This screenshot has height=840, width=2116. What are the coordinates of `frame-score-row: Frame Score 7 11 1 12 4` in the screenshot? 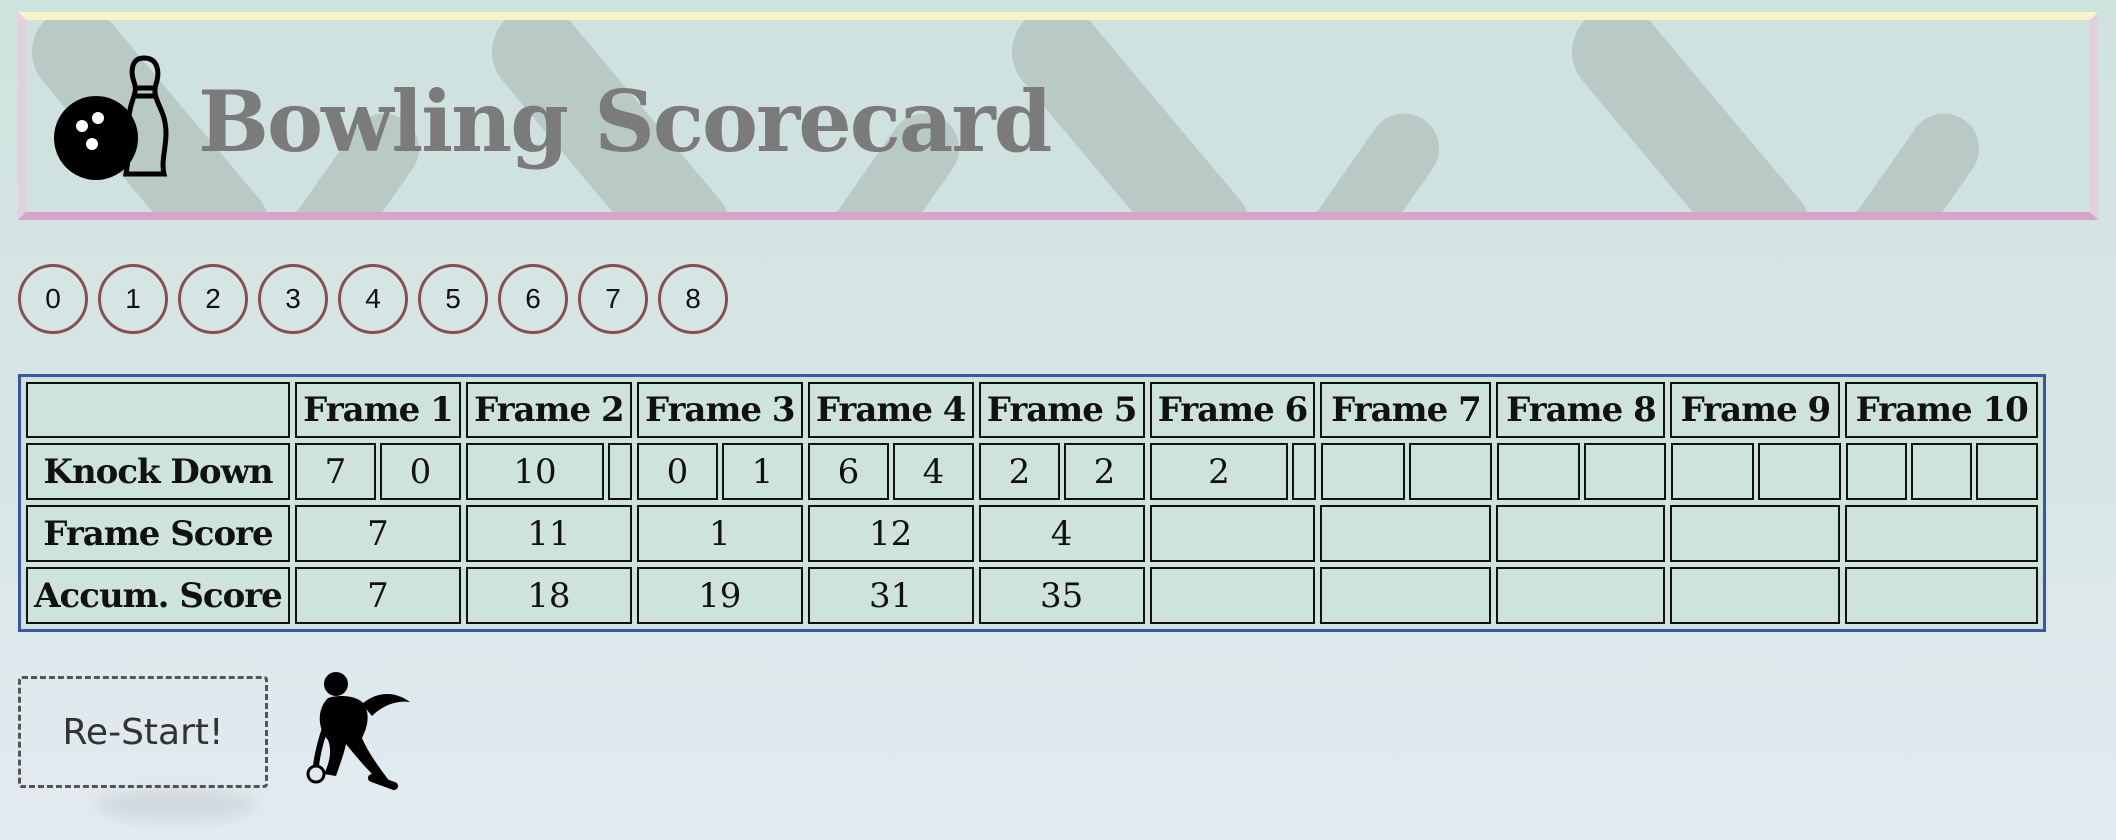 It's located at (1032, 533).